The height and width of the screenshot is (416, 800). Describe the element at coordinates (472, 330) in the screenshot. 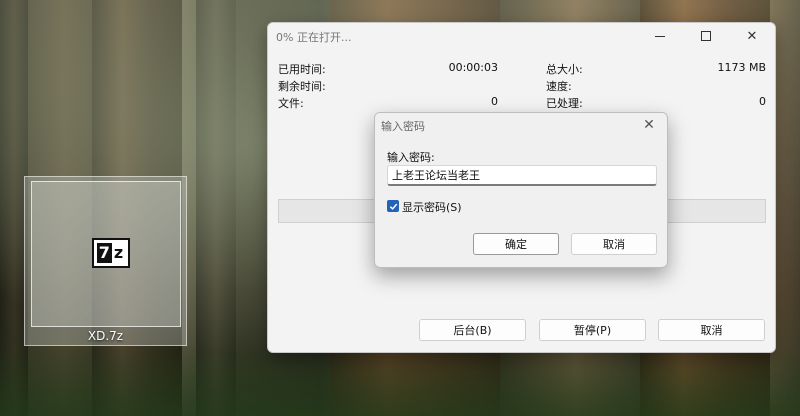

I see `background-button: 后台(B)` at that location.